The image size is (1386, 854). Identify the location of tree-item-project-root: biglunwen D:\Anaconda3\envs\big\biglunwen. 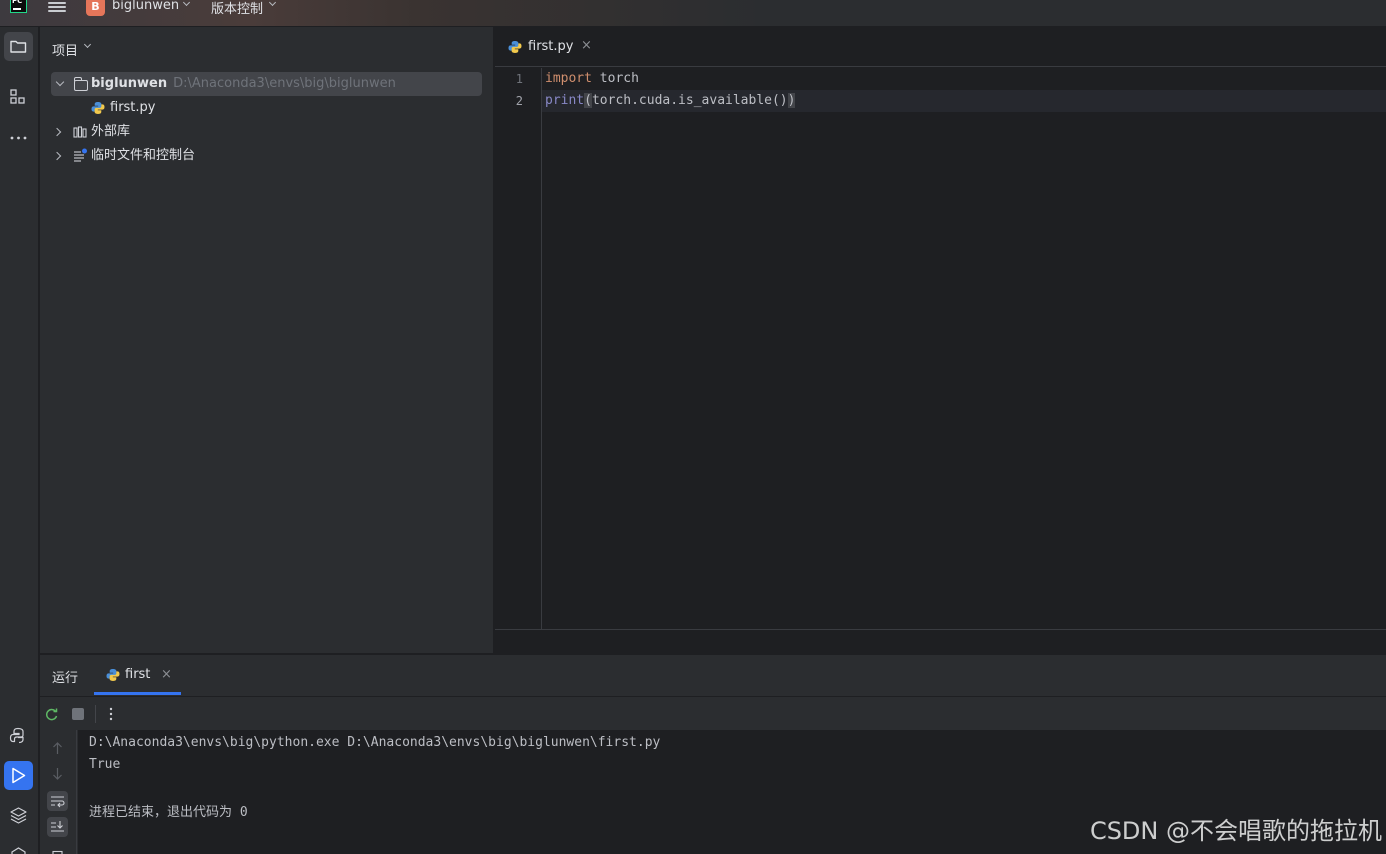
(266, 84).